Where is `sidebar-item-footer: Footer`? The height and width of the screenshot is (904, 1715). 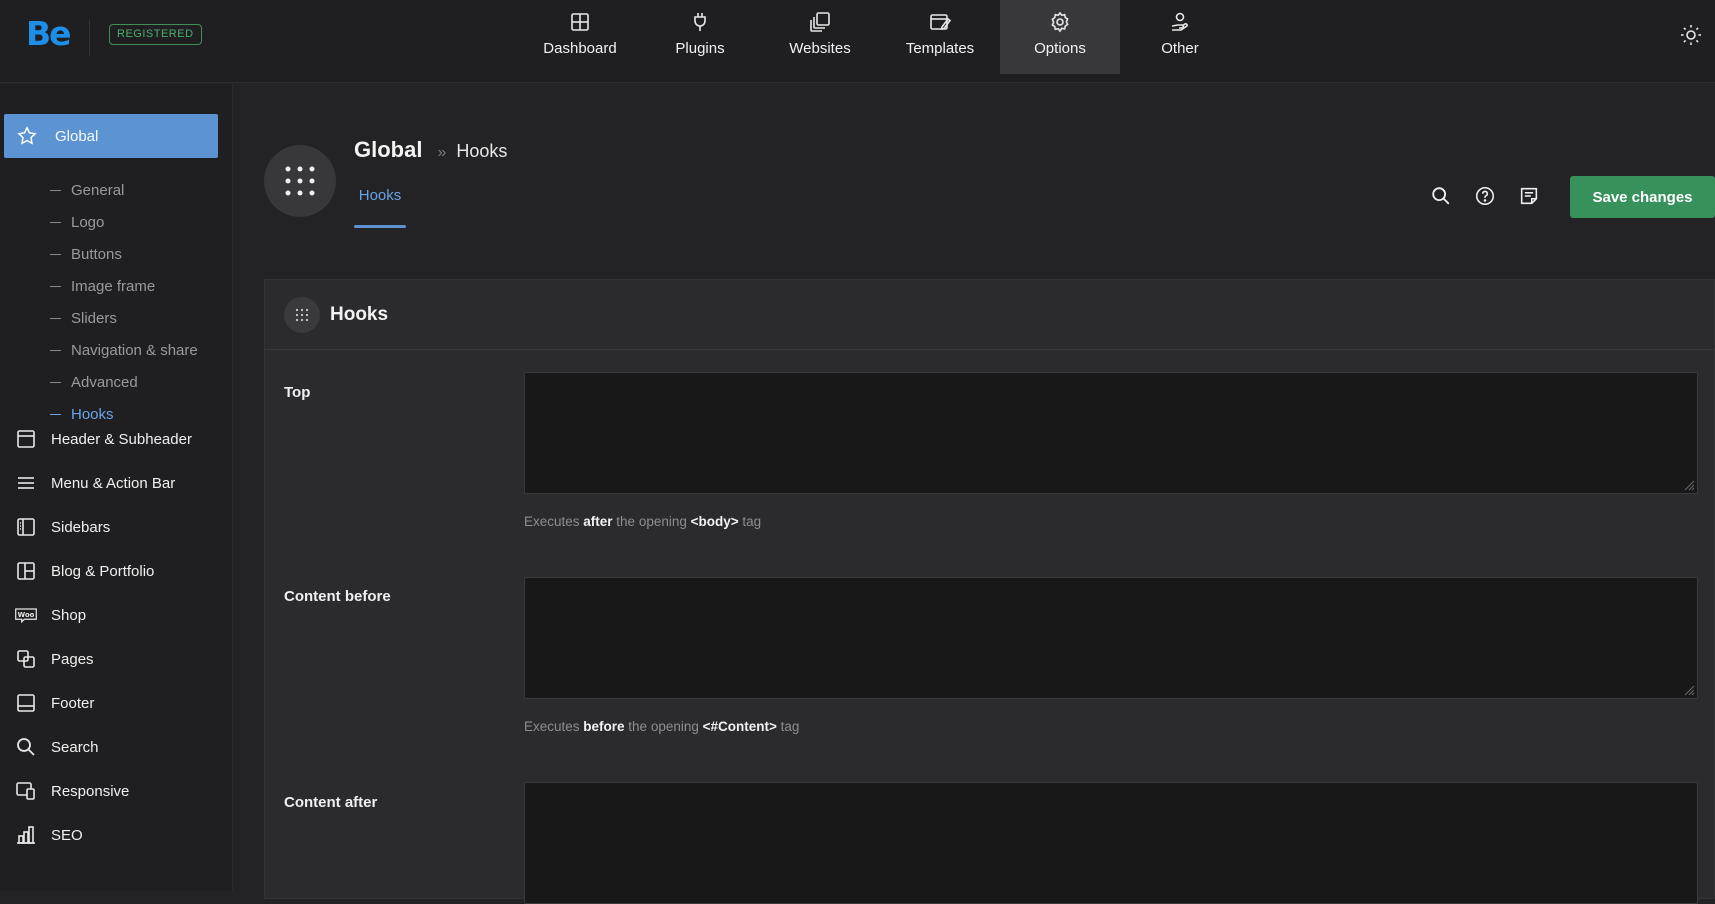
sidebar-item-footer: Footer is located at coordinates (96, 703).